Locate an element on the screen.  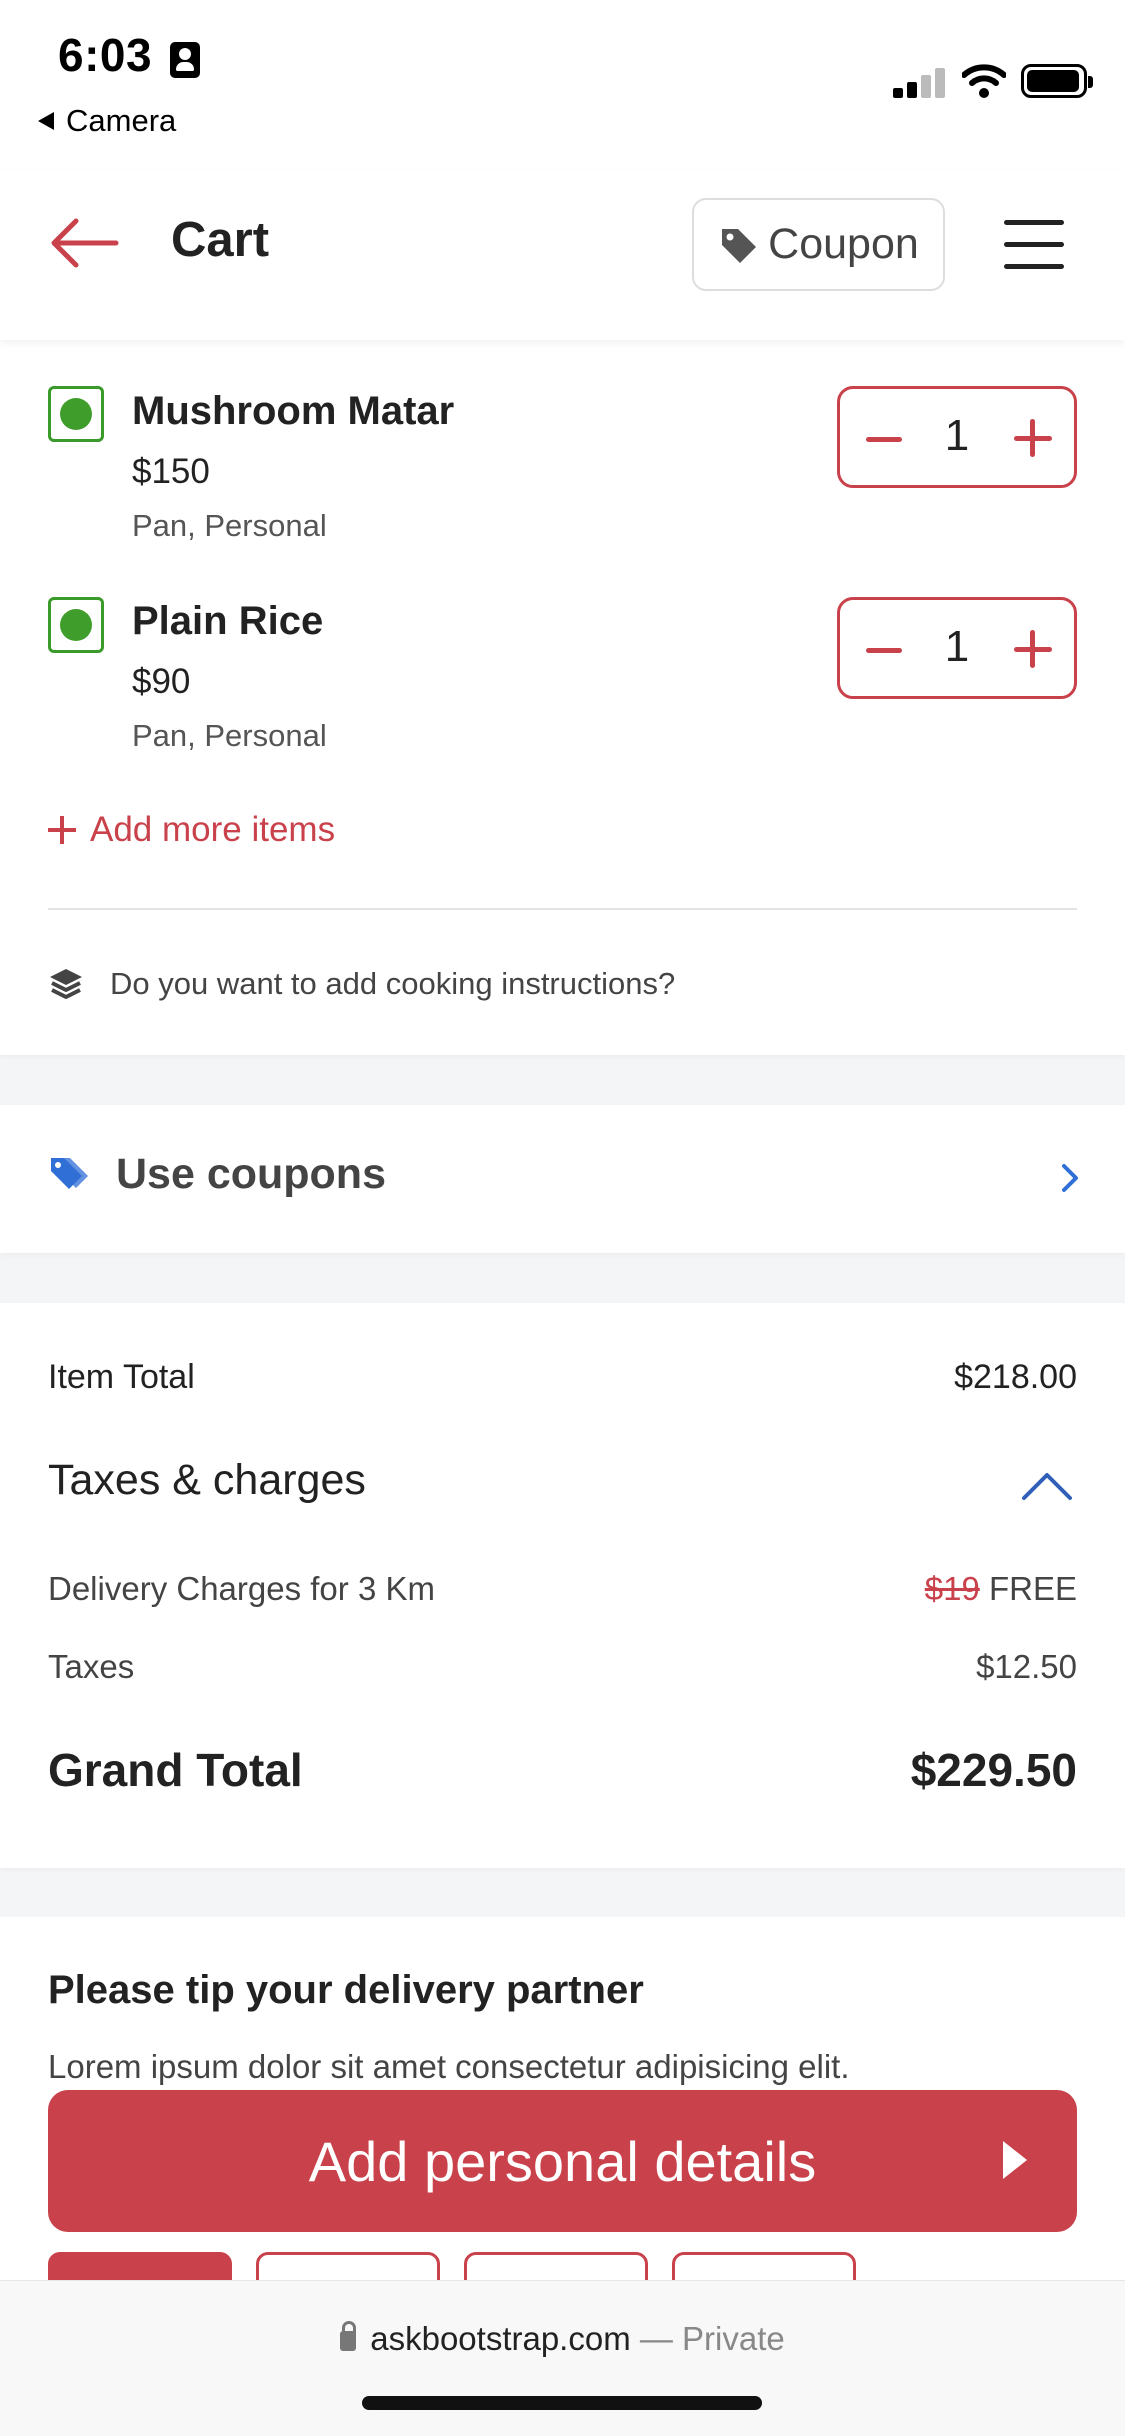
coupon-button-label: Coupon is located at coordinates (843, 244).